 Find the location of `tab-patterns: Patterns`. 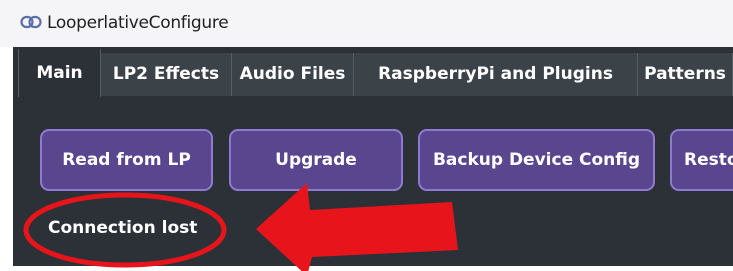

tab-patterns: Patterns is located at coordinates (685, 74).